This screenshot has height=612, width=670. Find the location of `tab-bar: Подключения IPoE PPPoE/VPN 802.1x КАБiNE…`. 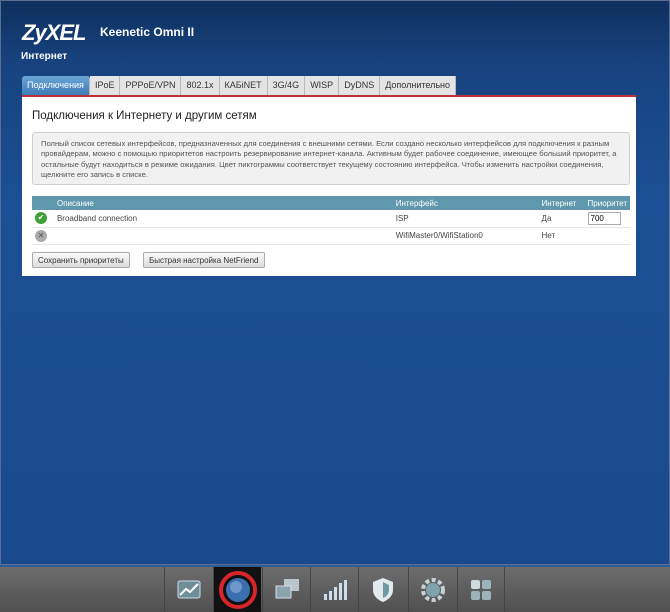

tab-bar: Подключения IPoE PPPoE/VPN 802.1x КАБiNE… is located at coordinates (239, 85).